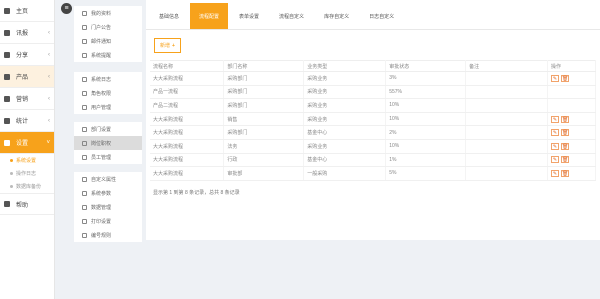  Describe the element at coordinates (108, 221) in the screenshot. I see `subnav-item-print: 打印设置` at that location.